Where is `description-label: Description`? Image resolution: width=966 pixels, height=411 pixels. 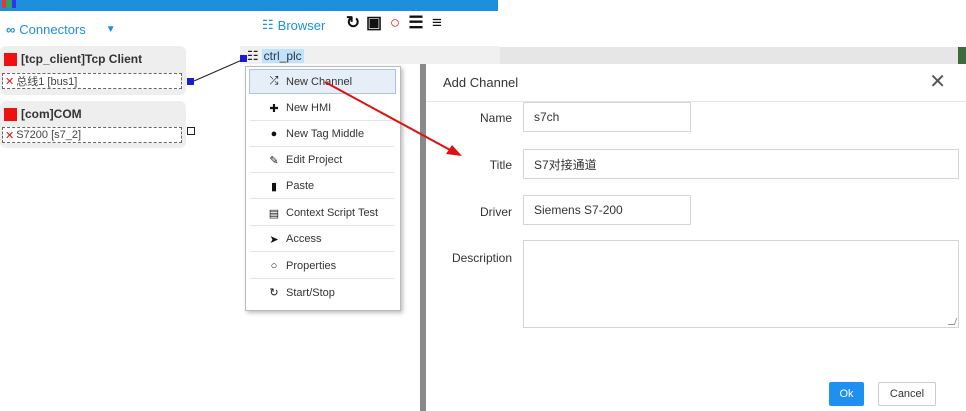
description-label: Description is located at coordinates (481, 258).